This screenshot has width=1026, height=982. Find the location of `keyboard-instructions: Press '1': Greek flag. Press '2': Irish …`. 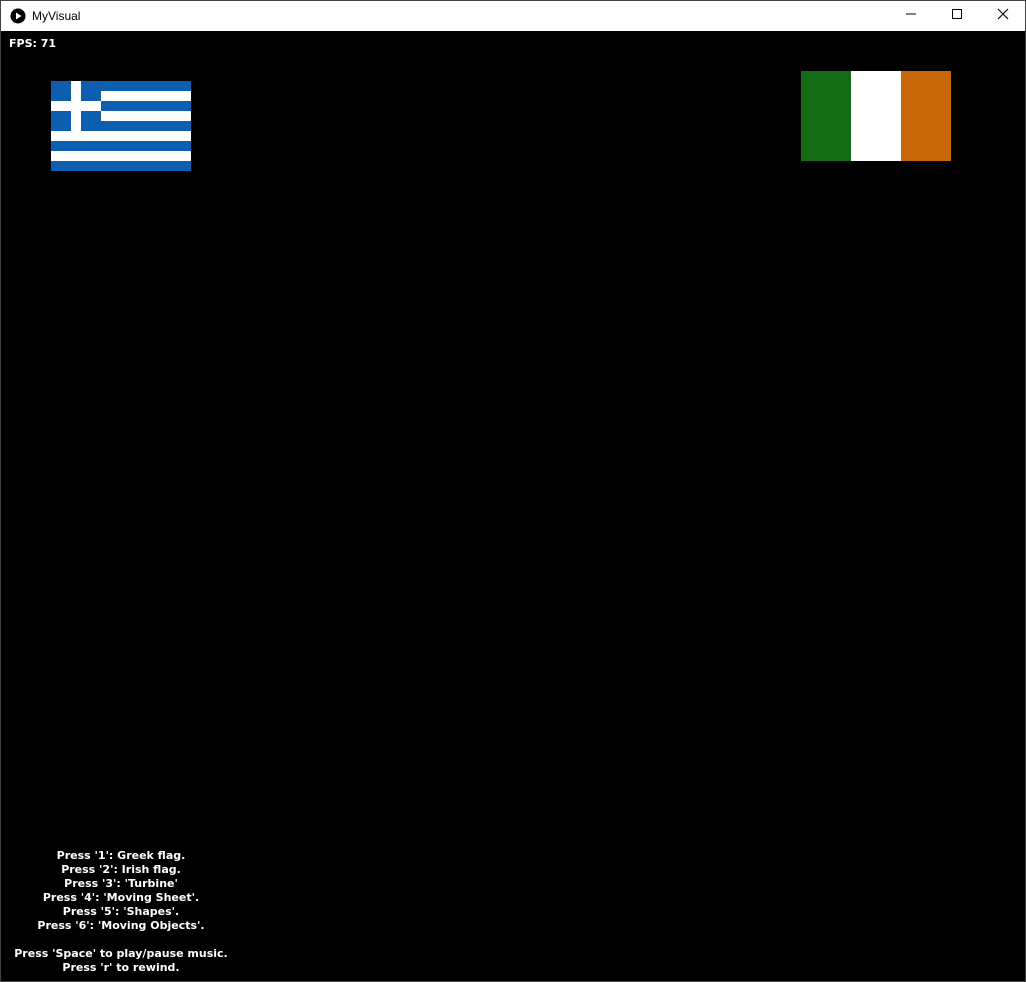

keyboard-instructions: Press '1': Greek flag. Press '2': Irish … is located at coordinates (121, 912).